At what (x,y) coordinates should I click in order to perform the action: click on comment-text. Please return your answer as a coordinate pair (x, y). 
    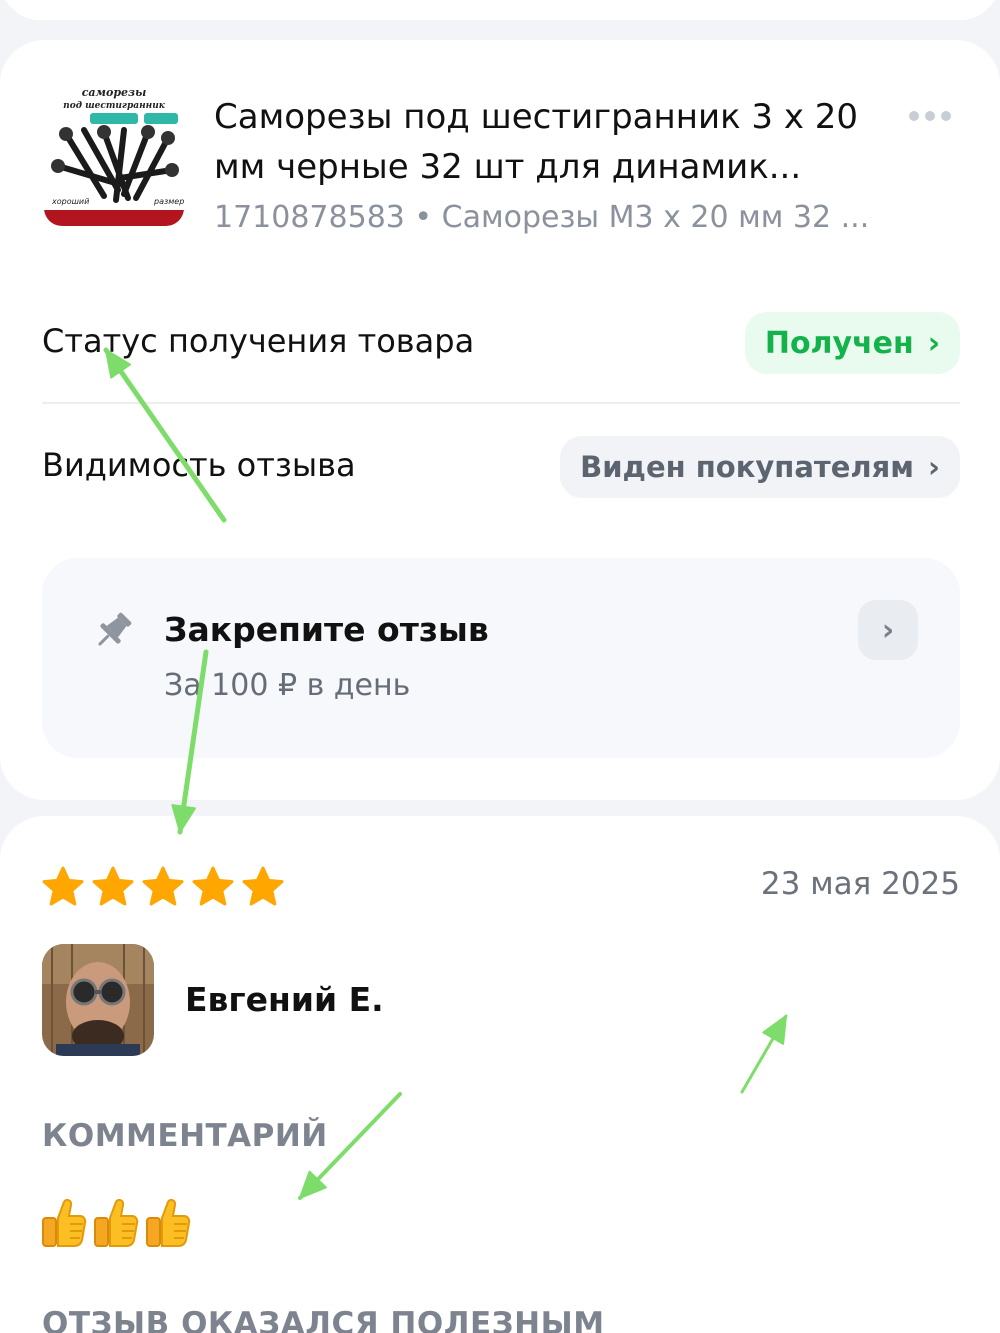
    Looking at the image, I should click on (116, 1222).